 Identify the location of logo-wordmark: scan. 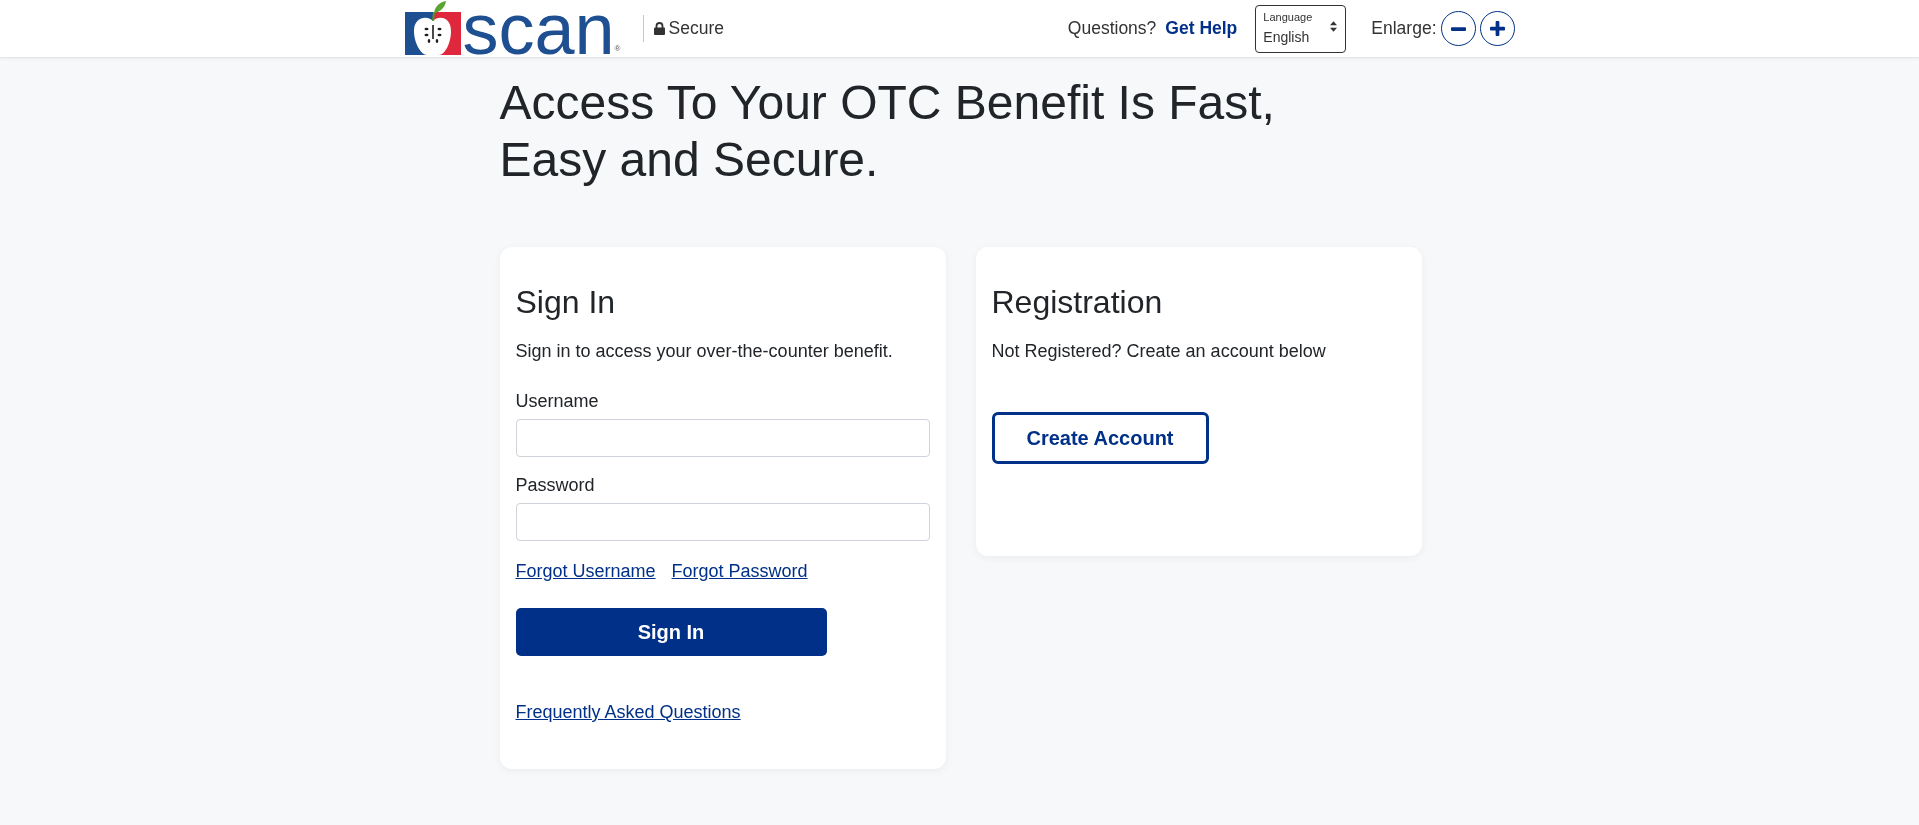
(538, 28).